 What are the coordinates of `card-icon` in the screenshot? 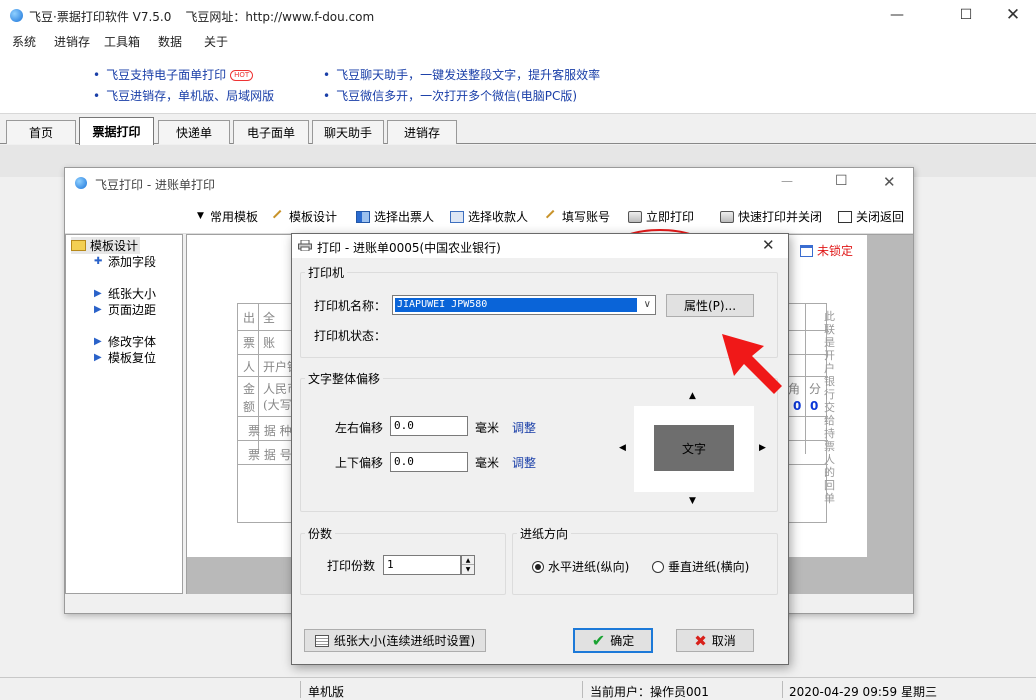 It's located at (457, 216).